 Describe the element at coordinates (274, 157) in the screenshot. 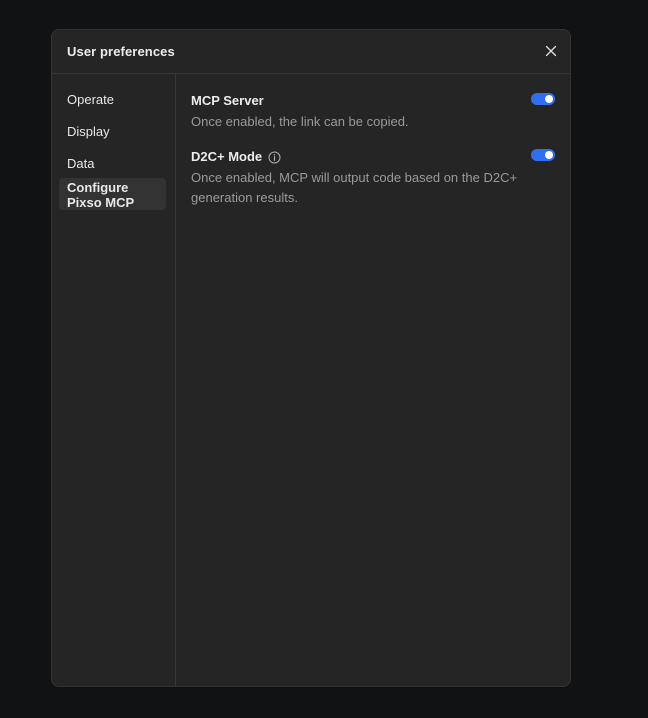

I see `info-icon` at that location.